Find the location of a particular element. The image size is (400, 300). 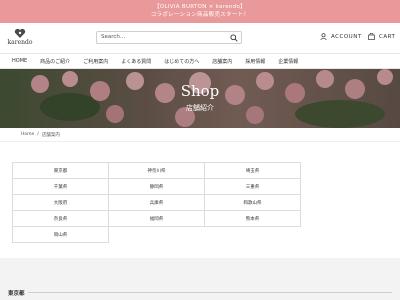

search-icon is located at coordinates (234, 38).